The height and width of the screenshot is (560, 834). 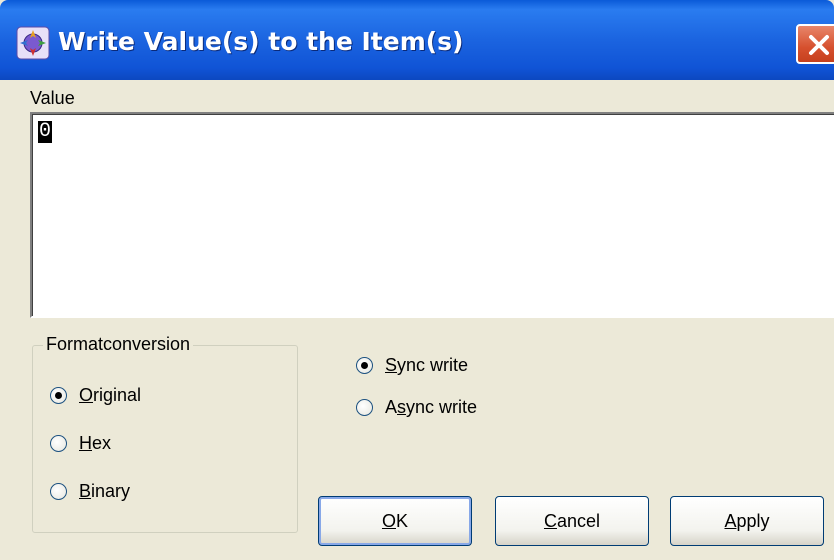 I want to click on value-label: Value, so click(x=52, y=98).